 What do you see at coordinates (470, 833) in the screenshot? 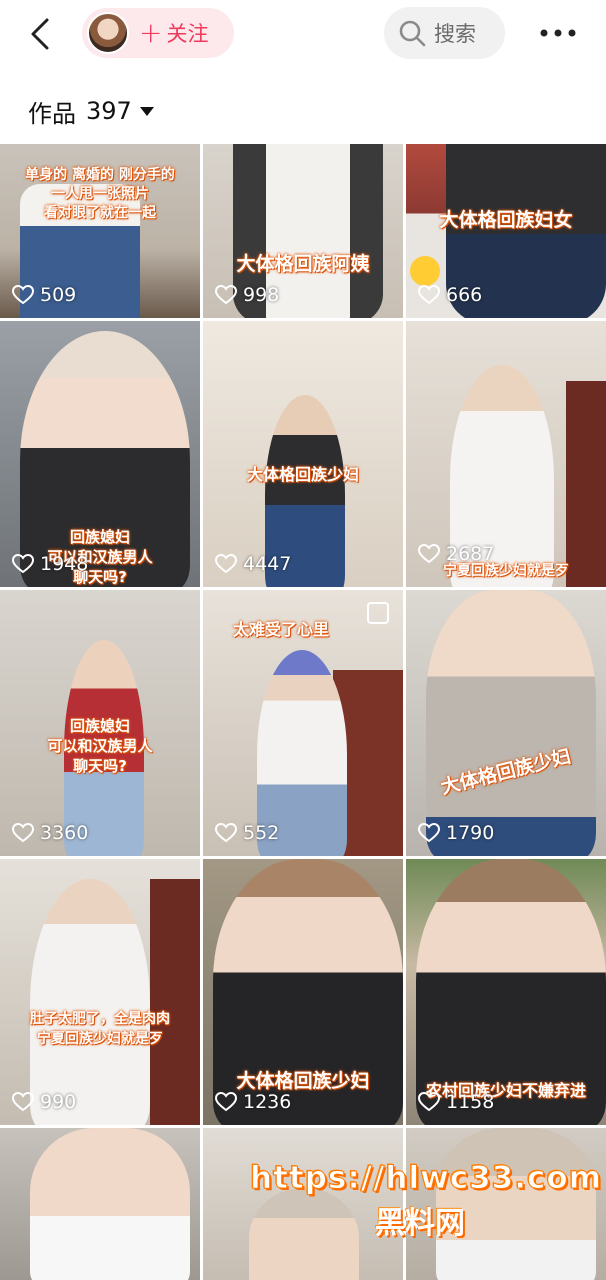
I see `like-count-value: 1790` at bounding box center [470, 833].